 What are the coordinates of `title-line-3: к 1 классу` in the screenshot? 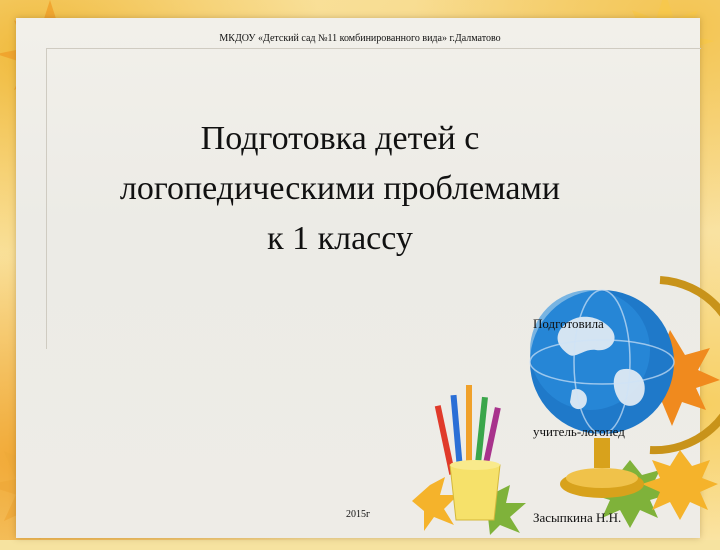 It's located at (340, 238).